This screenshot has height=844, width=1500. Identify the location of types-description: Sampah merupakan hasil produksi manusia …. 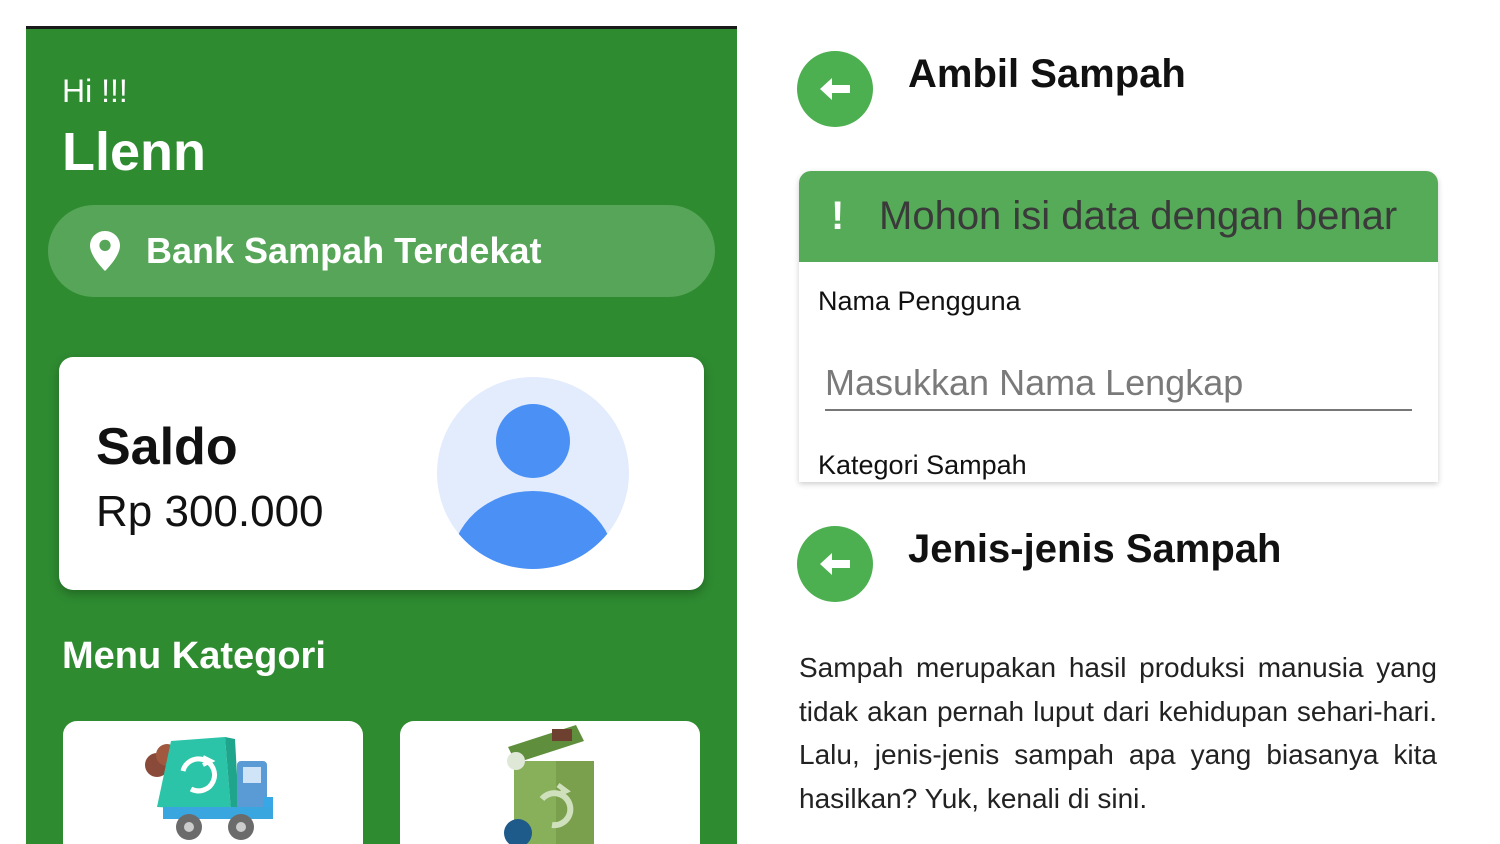
(1118, 733).